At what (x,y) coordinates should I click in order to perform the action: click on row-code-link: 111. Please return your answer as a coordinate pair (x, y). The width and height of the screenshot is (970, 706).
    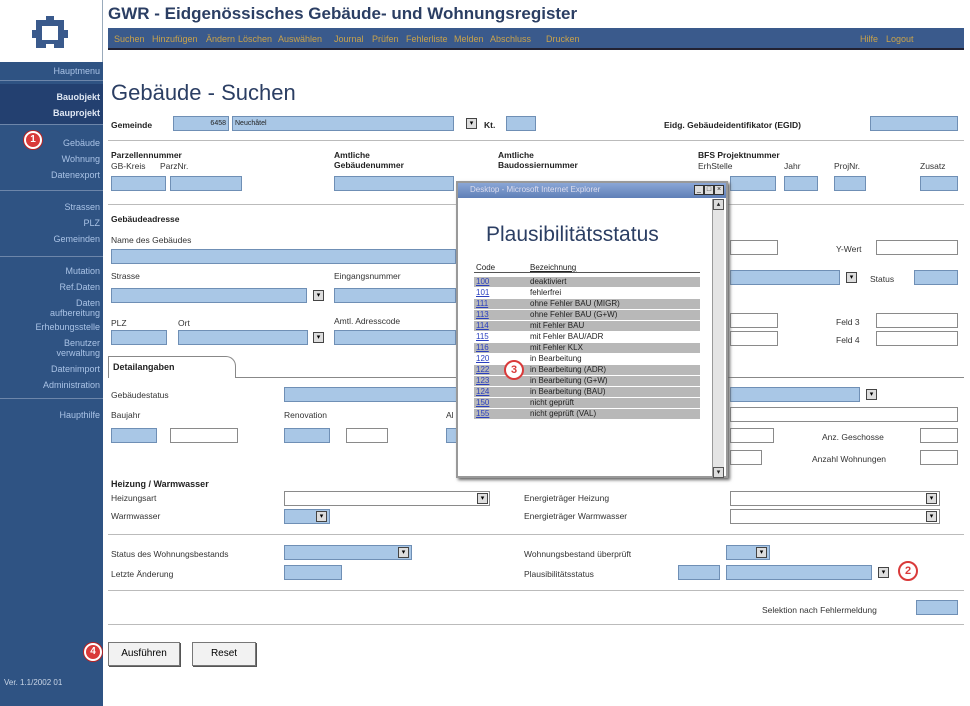
    Looking at the image, I should click on (482, 304).